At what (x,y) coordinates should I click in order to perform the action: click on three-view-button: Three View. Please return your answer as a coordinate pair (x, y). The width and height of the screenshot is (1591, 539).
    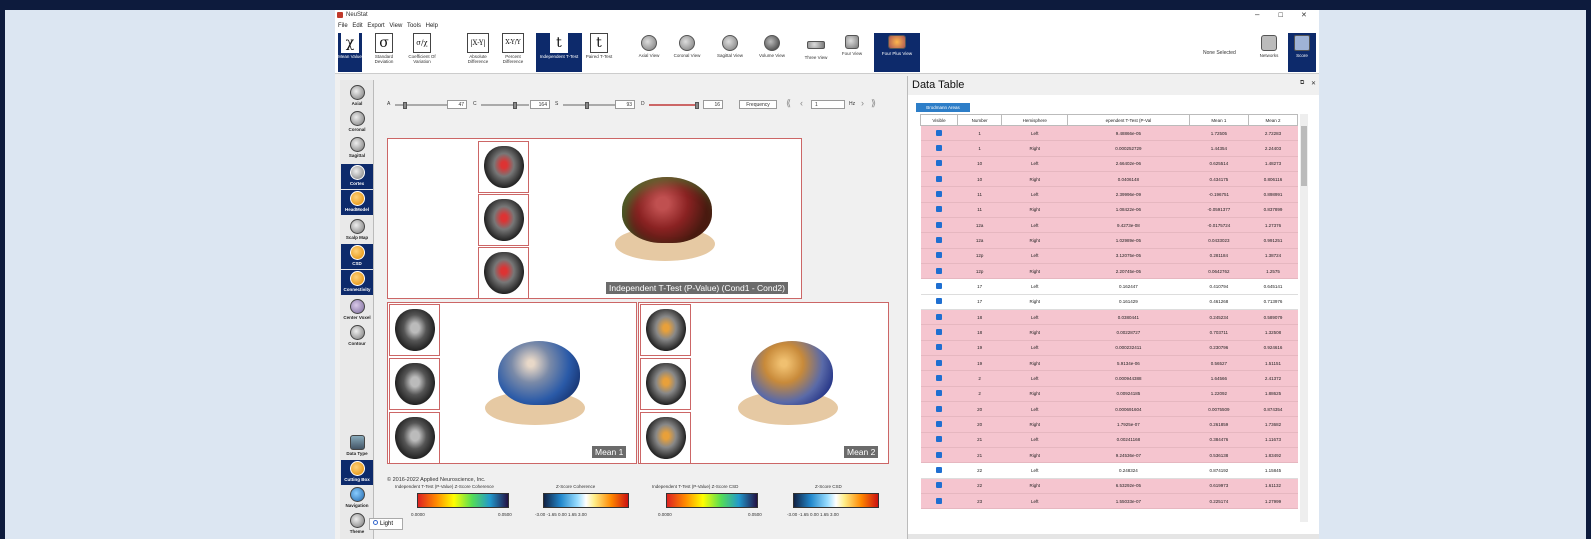
    Looking at the image, I should click on (816, 52).